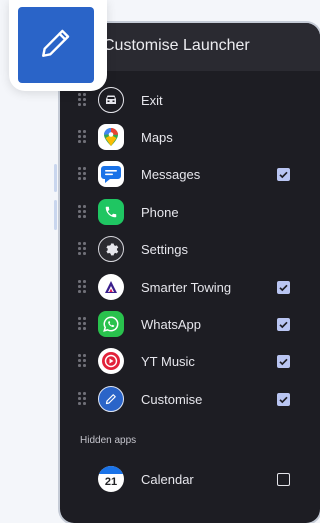  What do you see at coordinates (111, 470) in the screenshot?
I see `calendar-icon-header` at bounding box center [111, 470].